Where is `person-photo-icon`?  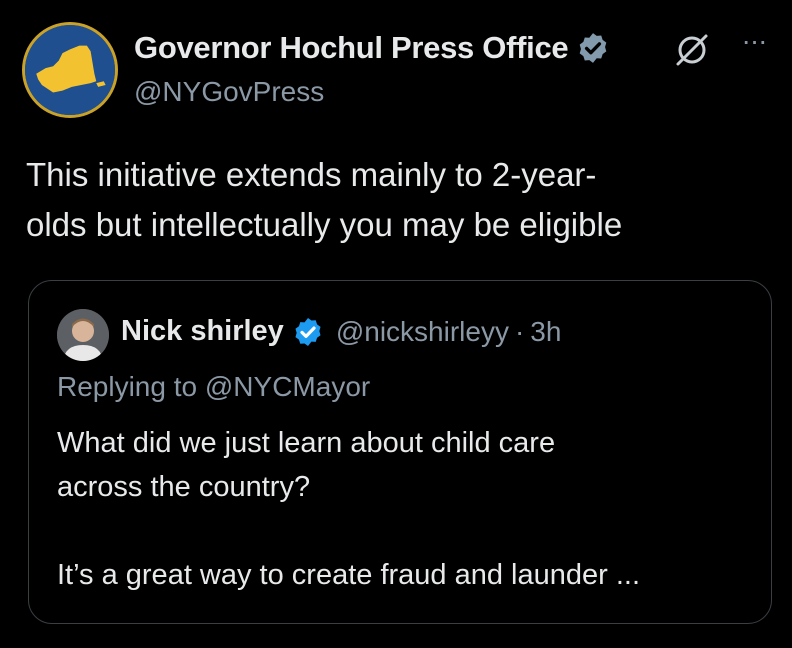
person-photo-icon is located at coordinates (83, 335).